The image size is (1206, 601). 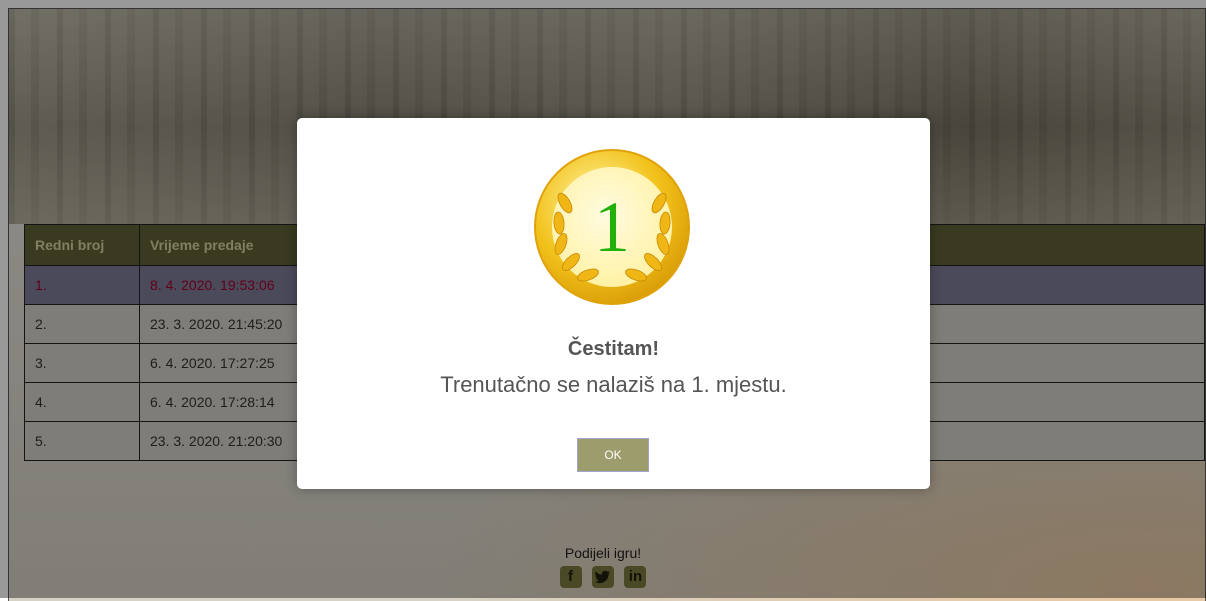 I want to click on medal-number: 1, so click(x=612, y=227).